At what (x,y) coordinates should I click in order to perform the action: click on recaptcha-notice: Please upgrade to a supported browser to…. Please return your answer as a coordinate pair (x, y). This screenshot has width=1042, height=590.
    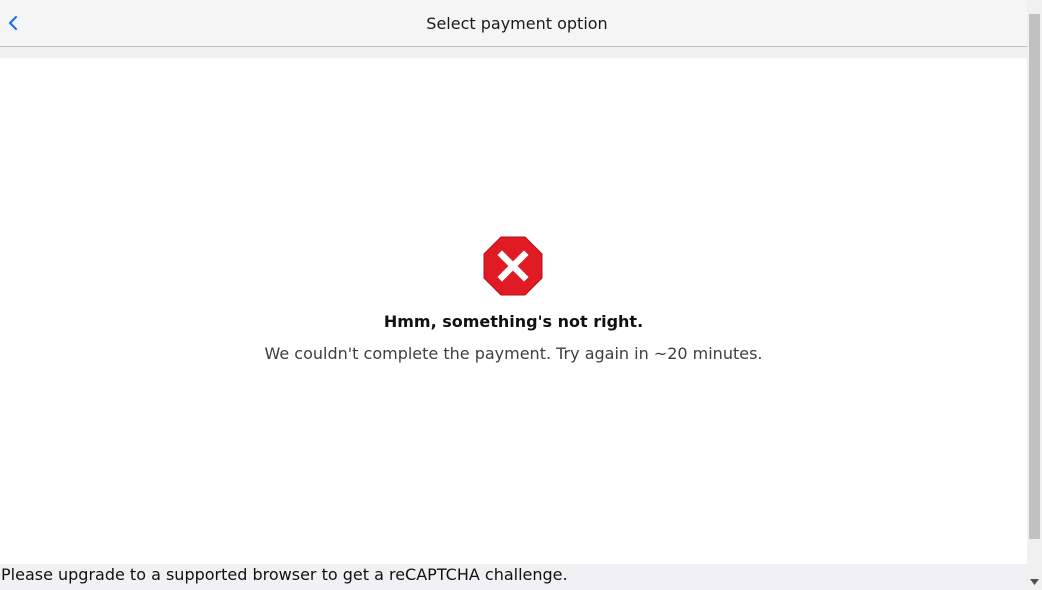
    Looking at the image, I should click on (284, 574).